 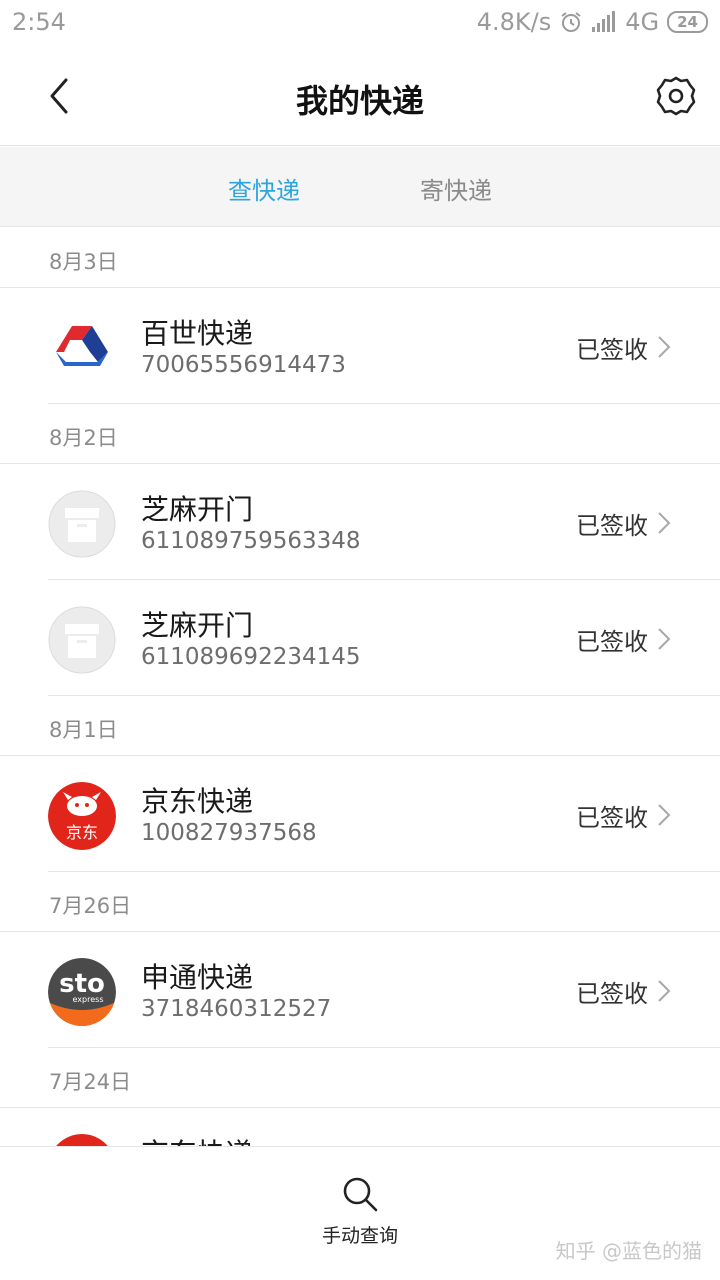 I want to click on tracking-number: 611089692234145, so click(x=251, y=657).